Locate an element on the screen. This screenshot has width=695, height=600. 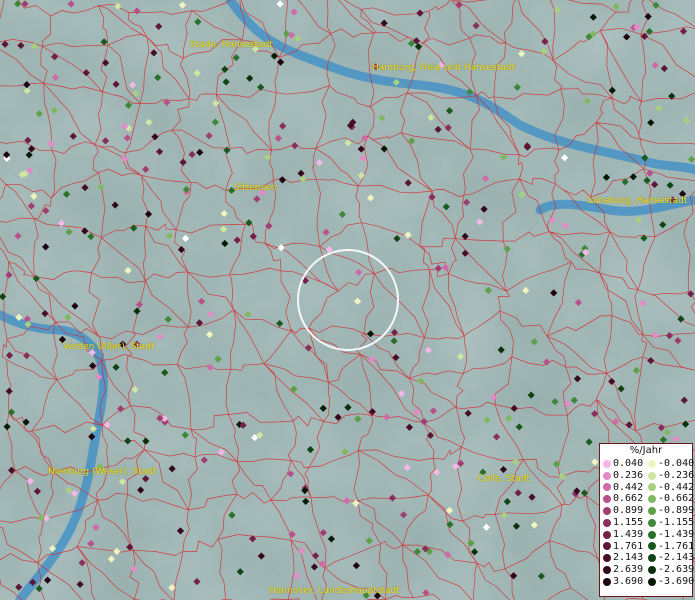
legend-entry-positive: 0.662 is located at coordinates (622, 499).